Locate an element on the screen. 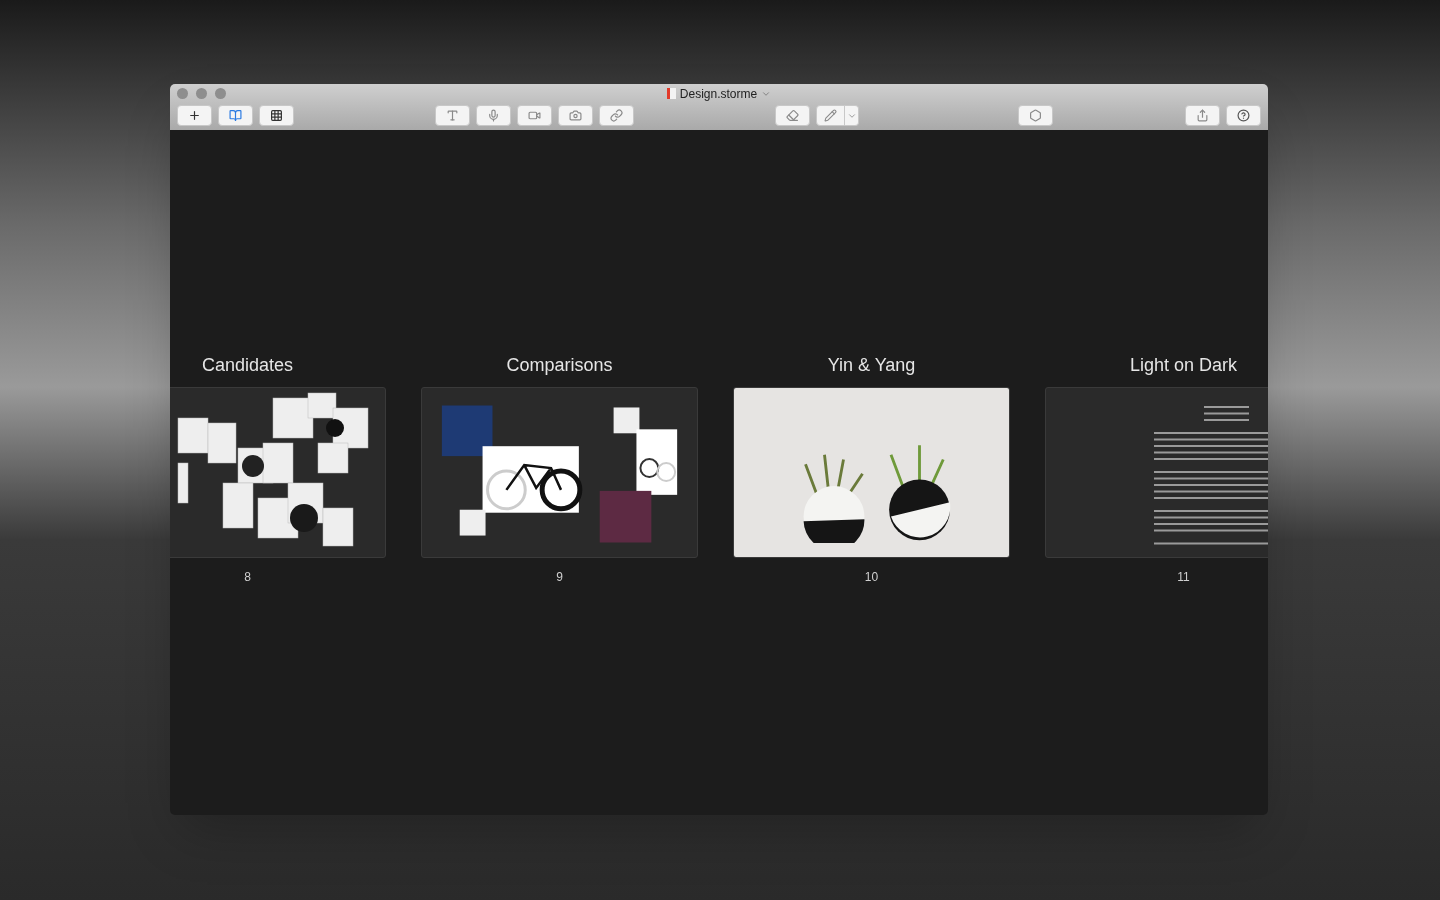 The height and width of the screenshot is (900, 1440). microphone-icon is located at coordinates (493, 115).